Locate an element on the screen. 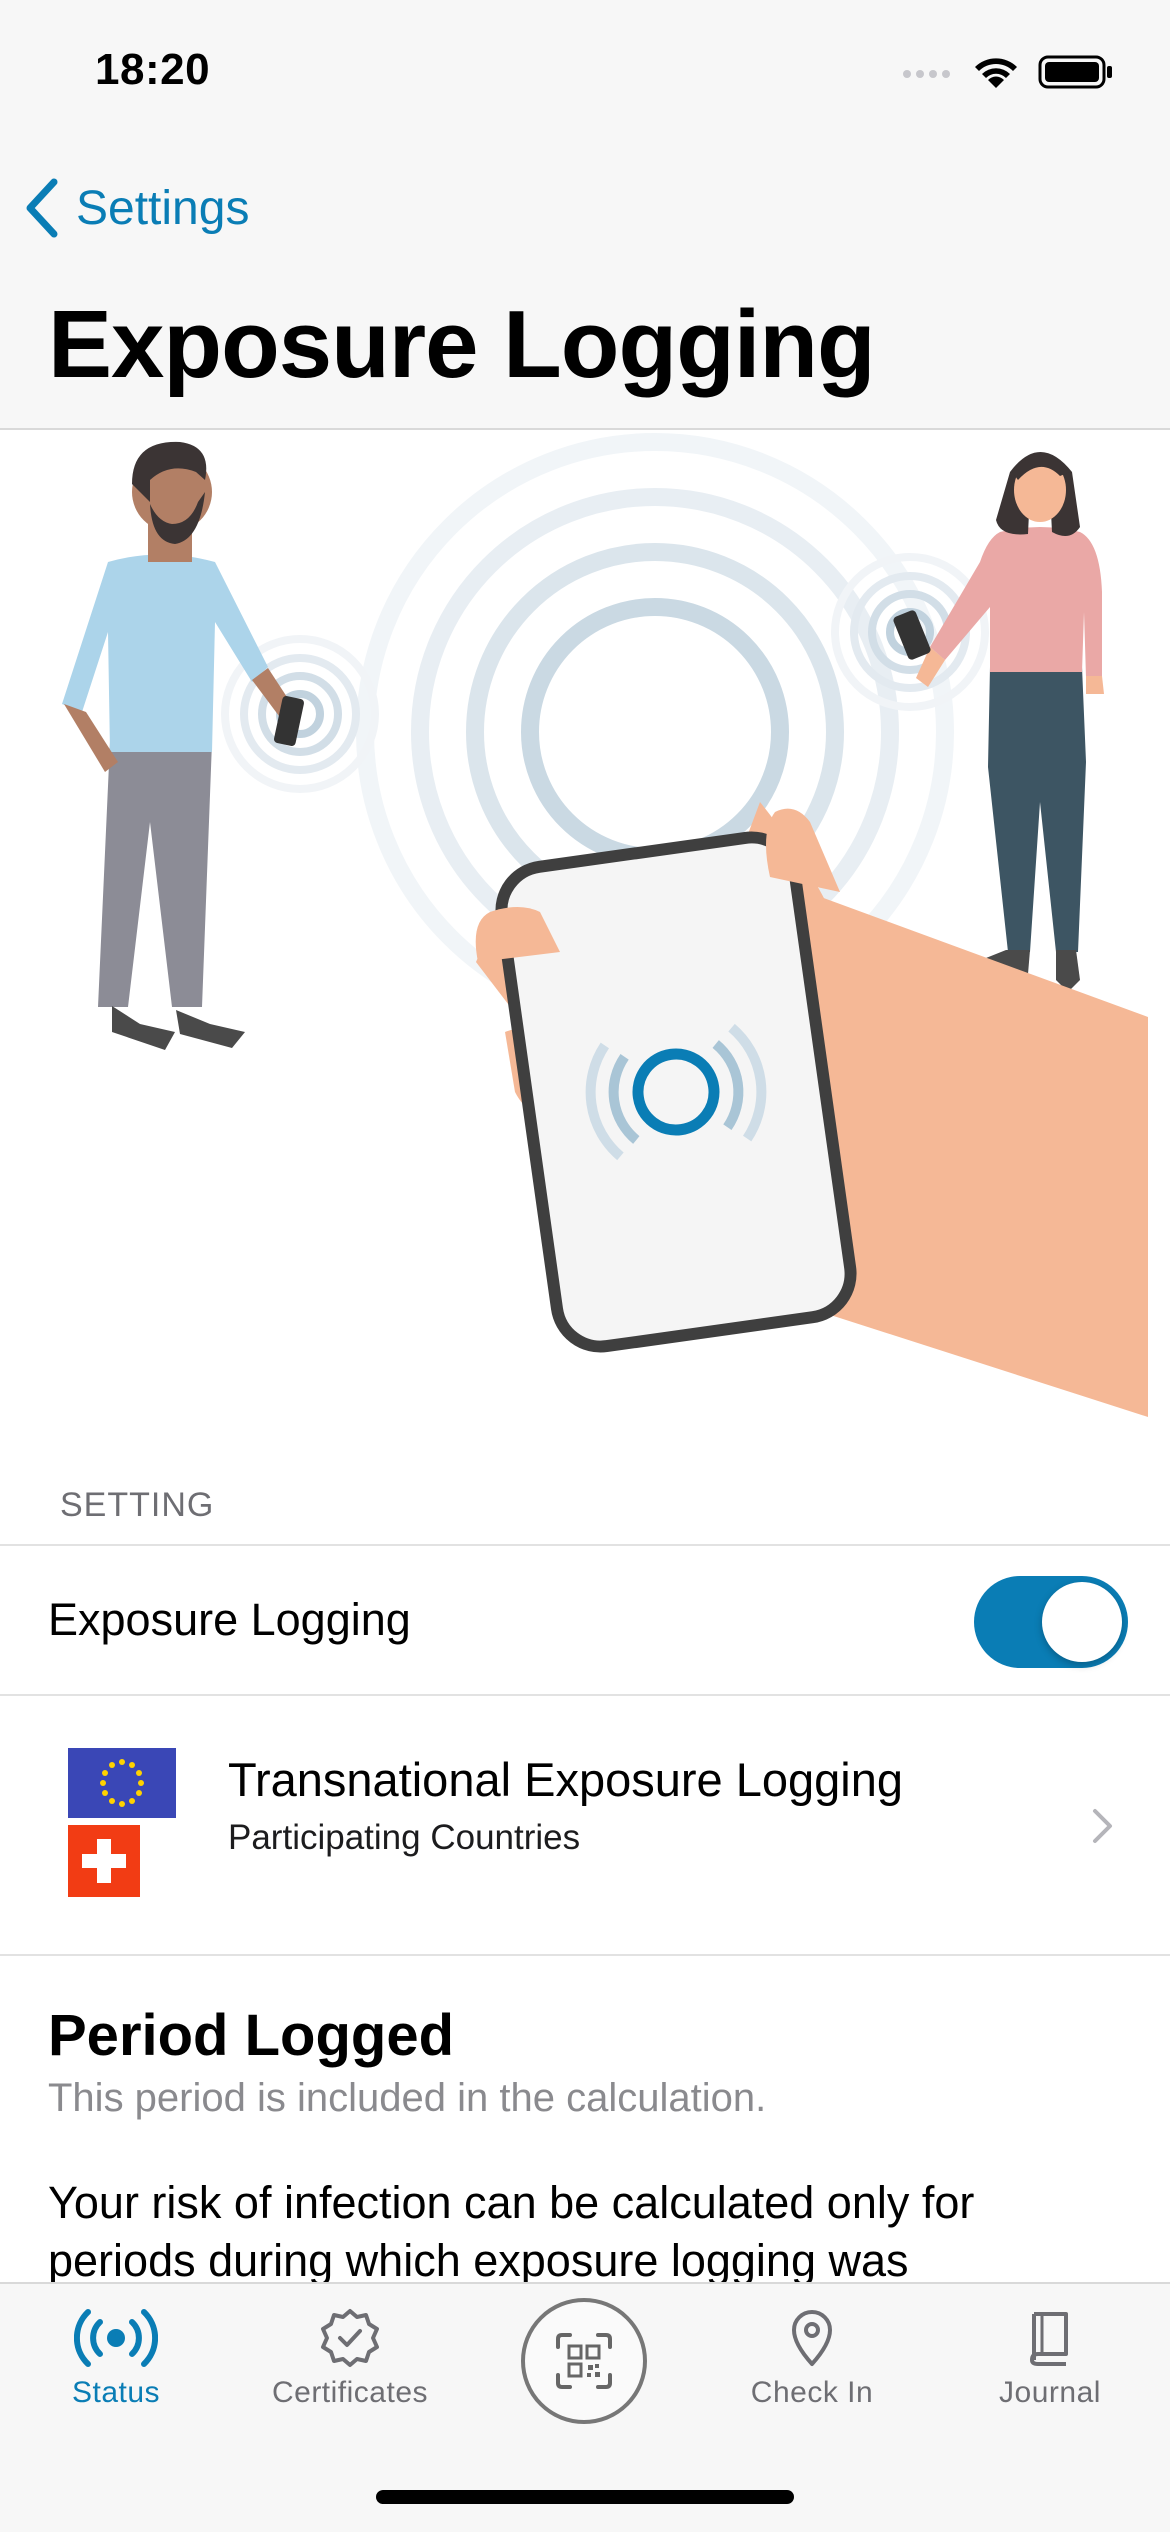 This screenshot has width=1170, height=2532. period-logged-title: Period Logged is located at coordinates (251, 2035).